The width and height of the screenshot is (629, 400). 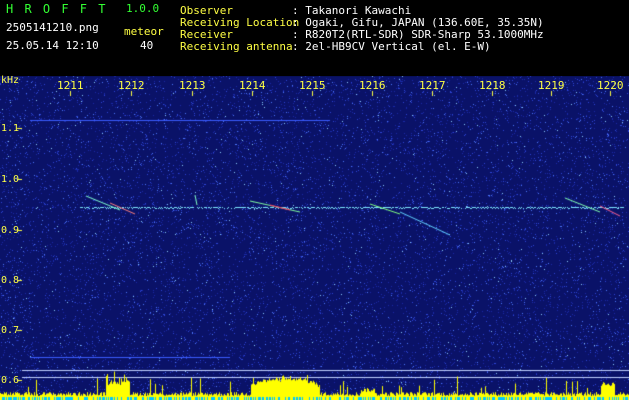 What do you see at coordinates (192, 85) in the screenshot?
I see `x-tick-label: 1213` at bounding box center [192, 85].